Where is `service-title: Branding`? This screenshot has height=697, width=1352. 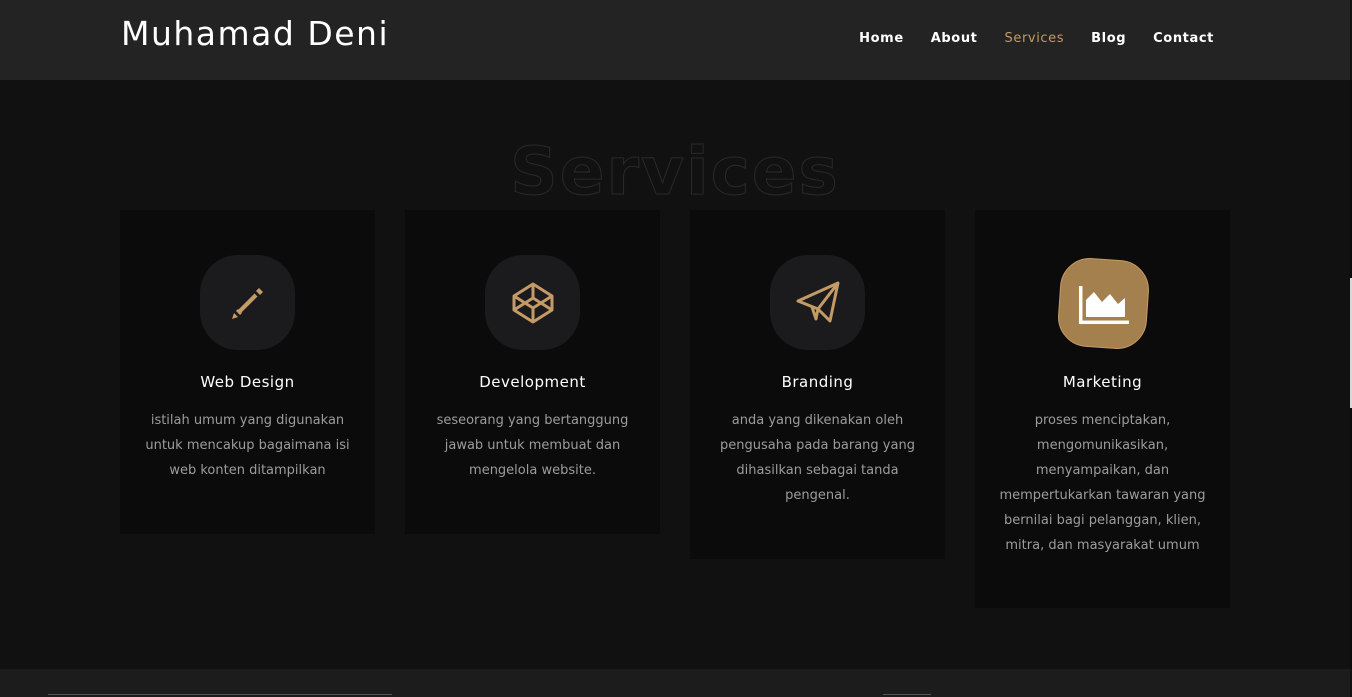 service-title: Branding is located at coordinates (817, 382).